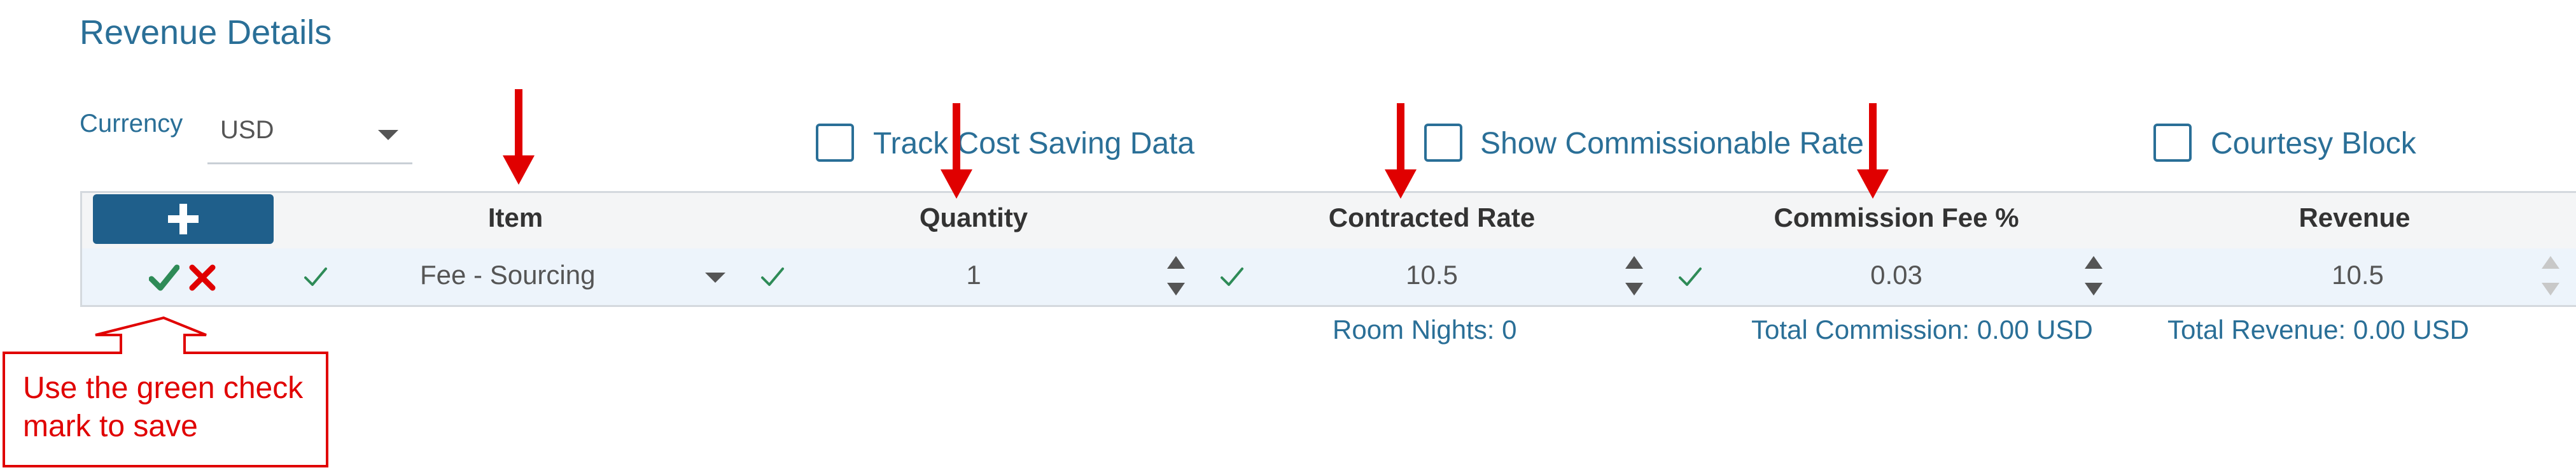  Describe the element at coordinates (835, 143) in the screenshot. I see `track-cost-saving-checkbox` at that location.